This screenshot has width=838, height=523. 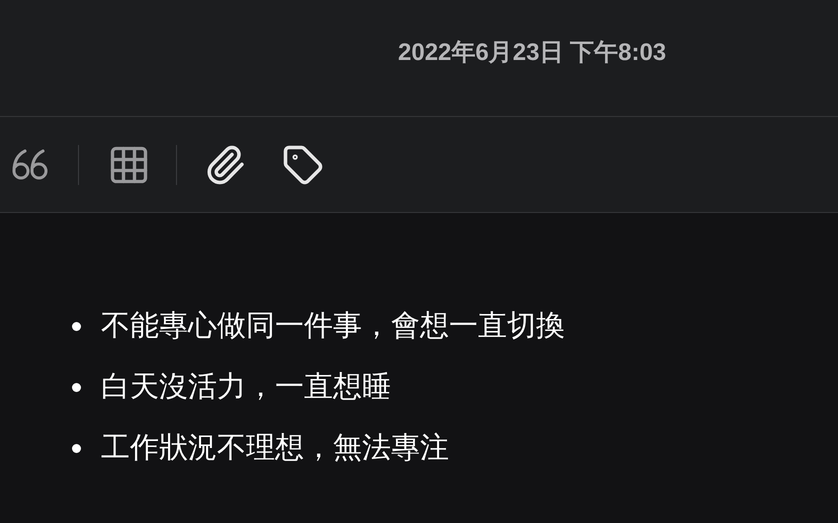 What do you see at coordinates (30, 164) in the screenshot?
I see `quote-icon` at bounding box center [30, 164].